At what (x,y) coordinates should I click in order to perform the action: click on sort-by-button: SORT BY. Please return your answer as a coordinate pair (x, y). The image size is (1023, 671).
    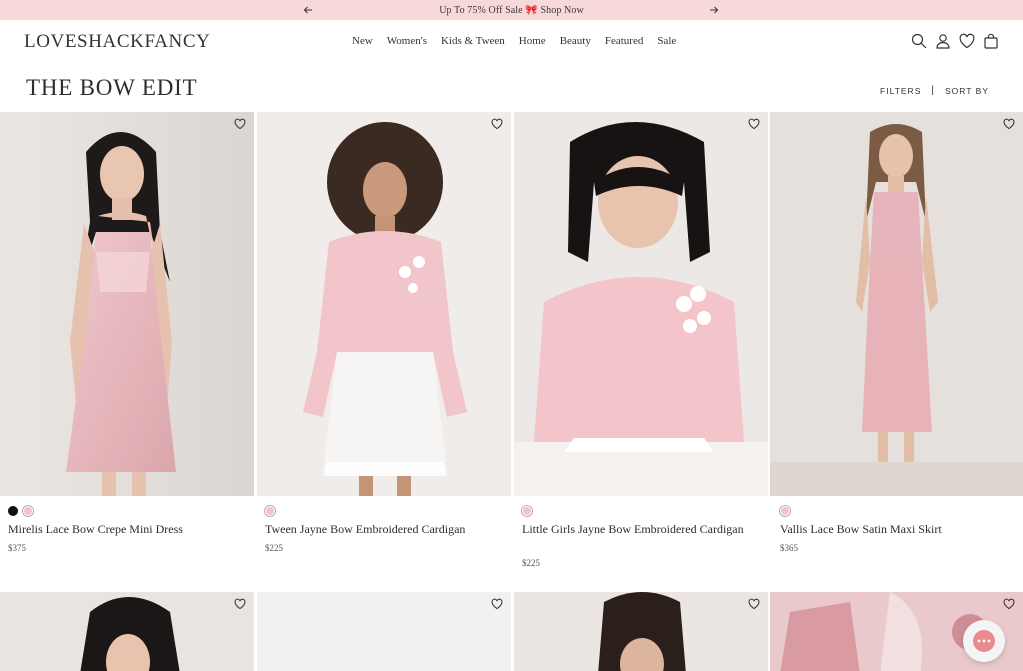
    Looking at the image, I should click on (967, 91).